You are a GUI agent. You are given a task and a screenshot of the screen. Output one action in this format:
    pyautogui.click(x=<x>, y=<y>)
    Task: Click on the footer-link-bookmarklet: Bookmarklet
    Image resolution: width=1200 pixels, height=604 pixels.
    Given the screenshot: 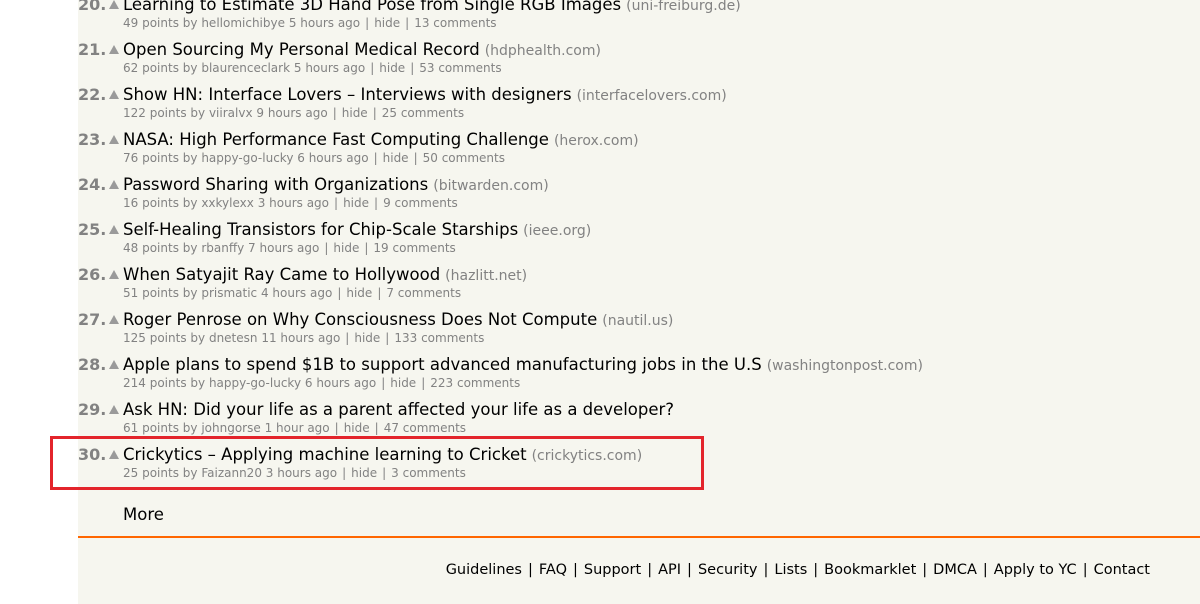 What is the action you would take?
    pyautogui.click(x=870, y=570)
    